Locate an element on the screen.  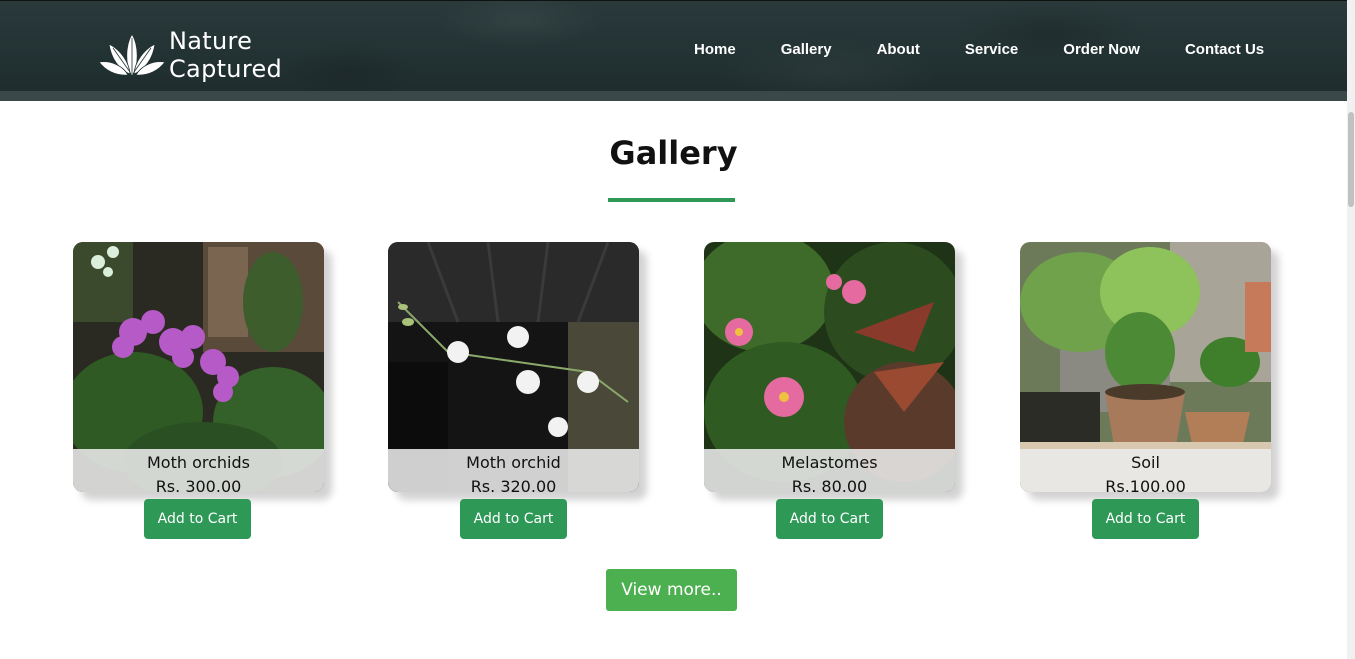
product-price: Rs. 300.00 is located at coordinates (198, 486).